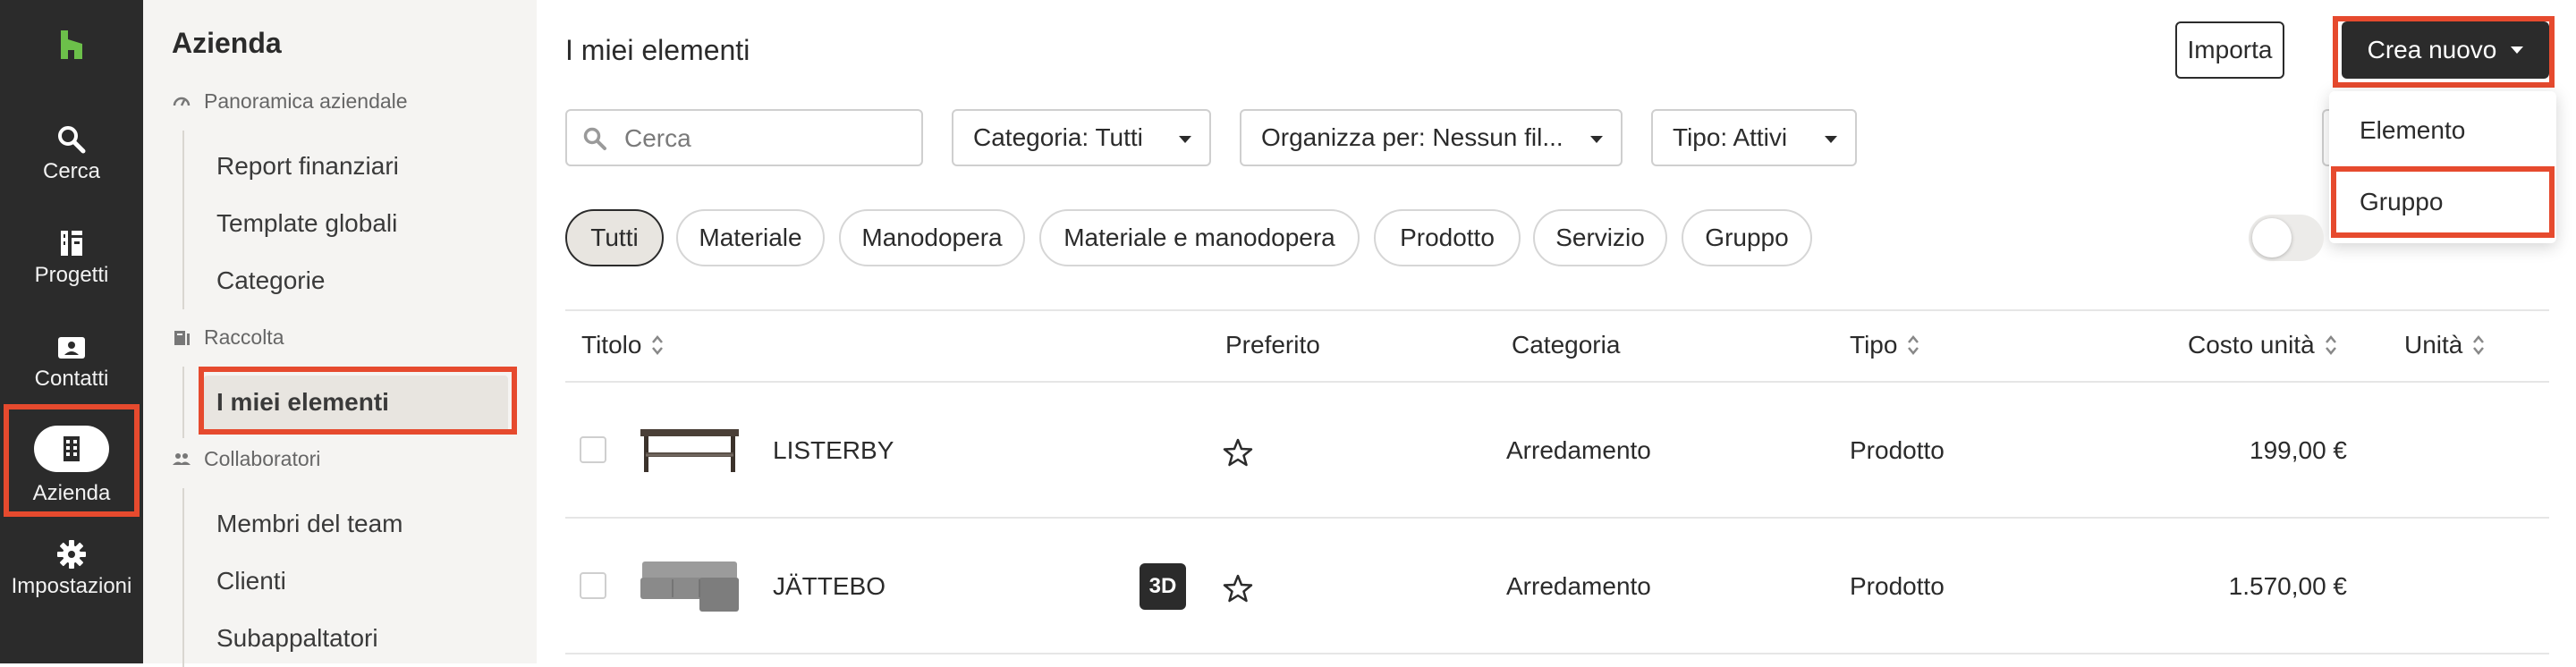 This screenshot has height=667, width=2576. What do you see at coordinates (297, 638) in the screenshot?
I see `subnav-item-subcontractors: Subappaltatori` at bounding box center [297, 638].